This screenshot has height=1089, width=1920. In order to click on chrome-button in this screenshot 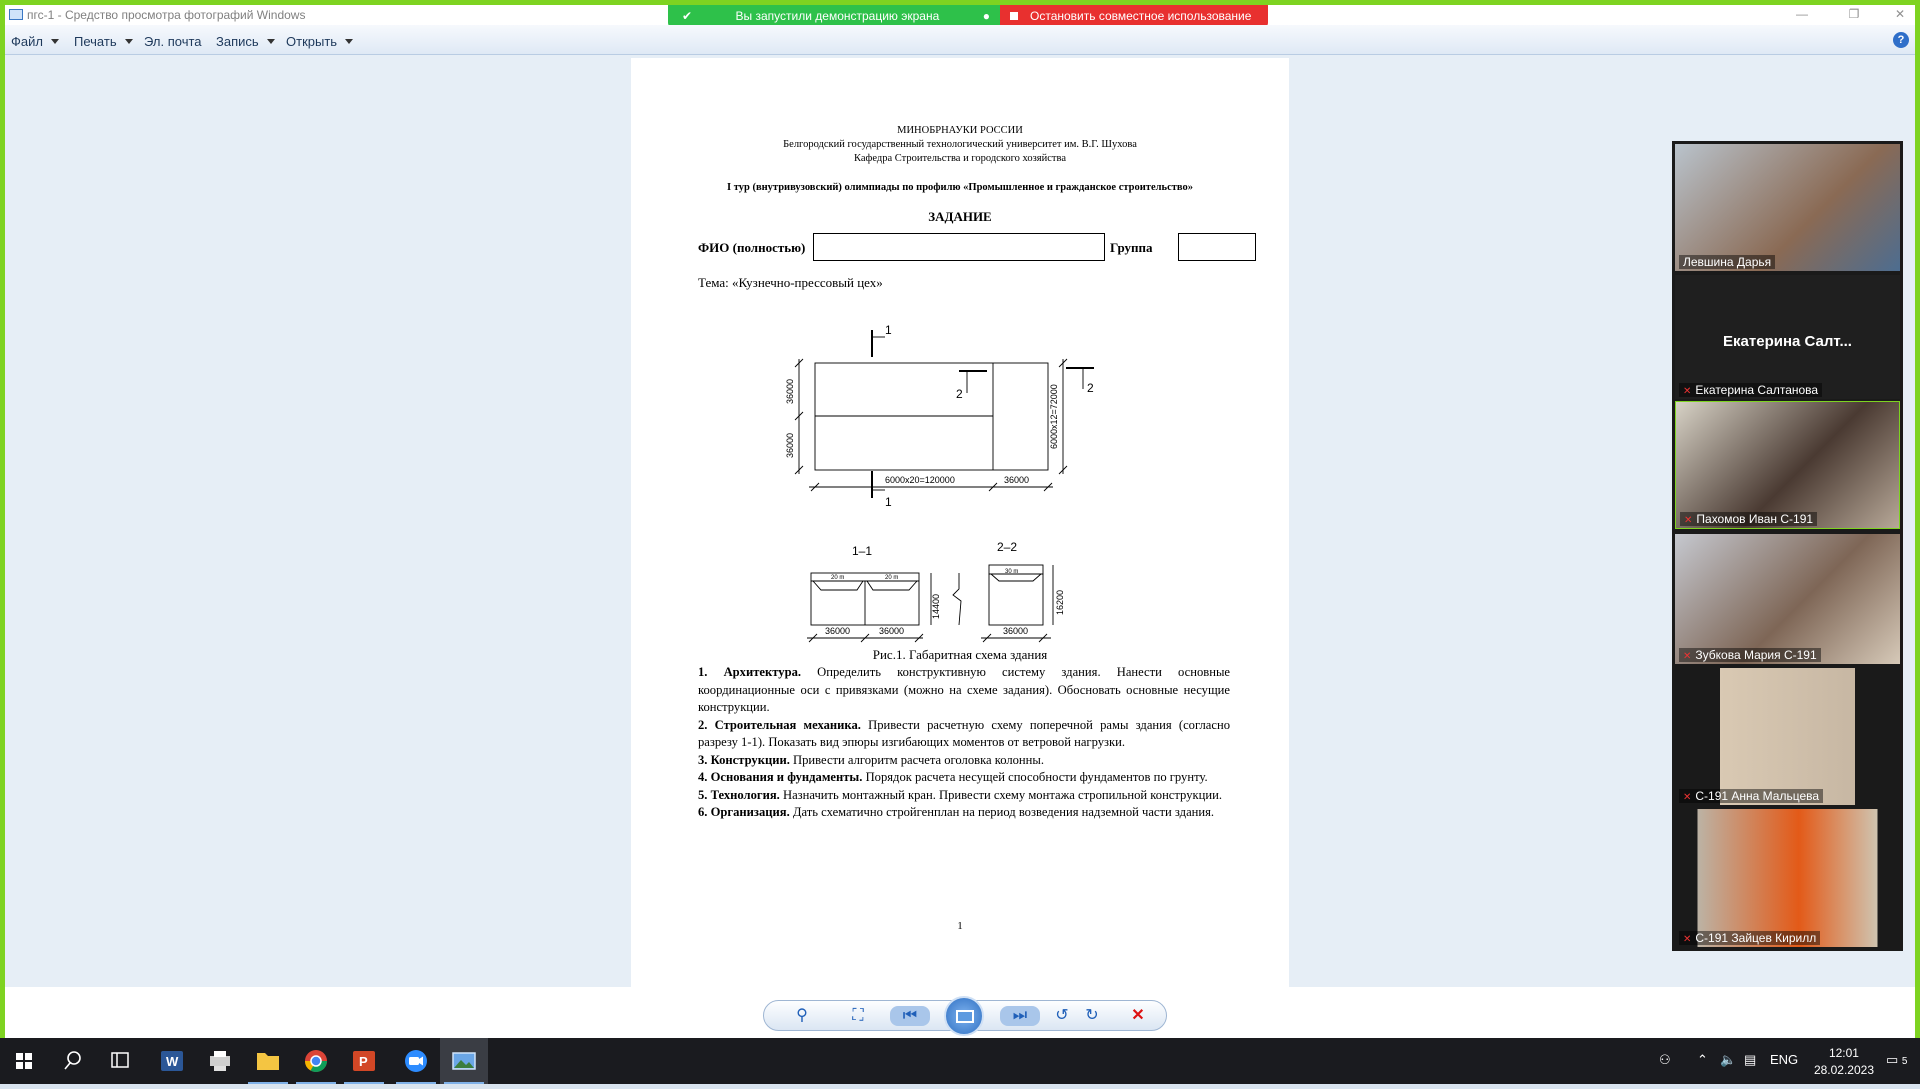, I will do `click(316, 1061)`.